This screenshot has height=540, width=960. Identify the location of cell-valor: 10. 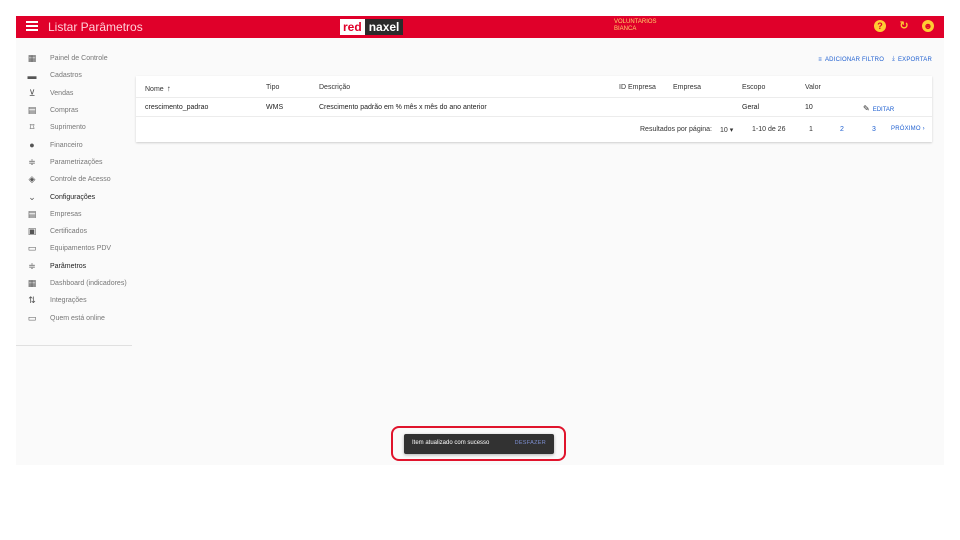
(809, 107).